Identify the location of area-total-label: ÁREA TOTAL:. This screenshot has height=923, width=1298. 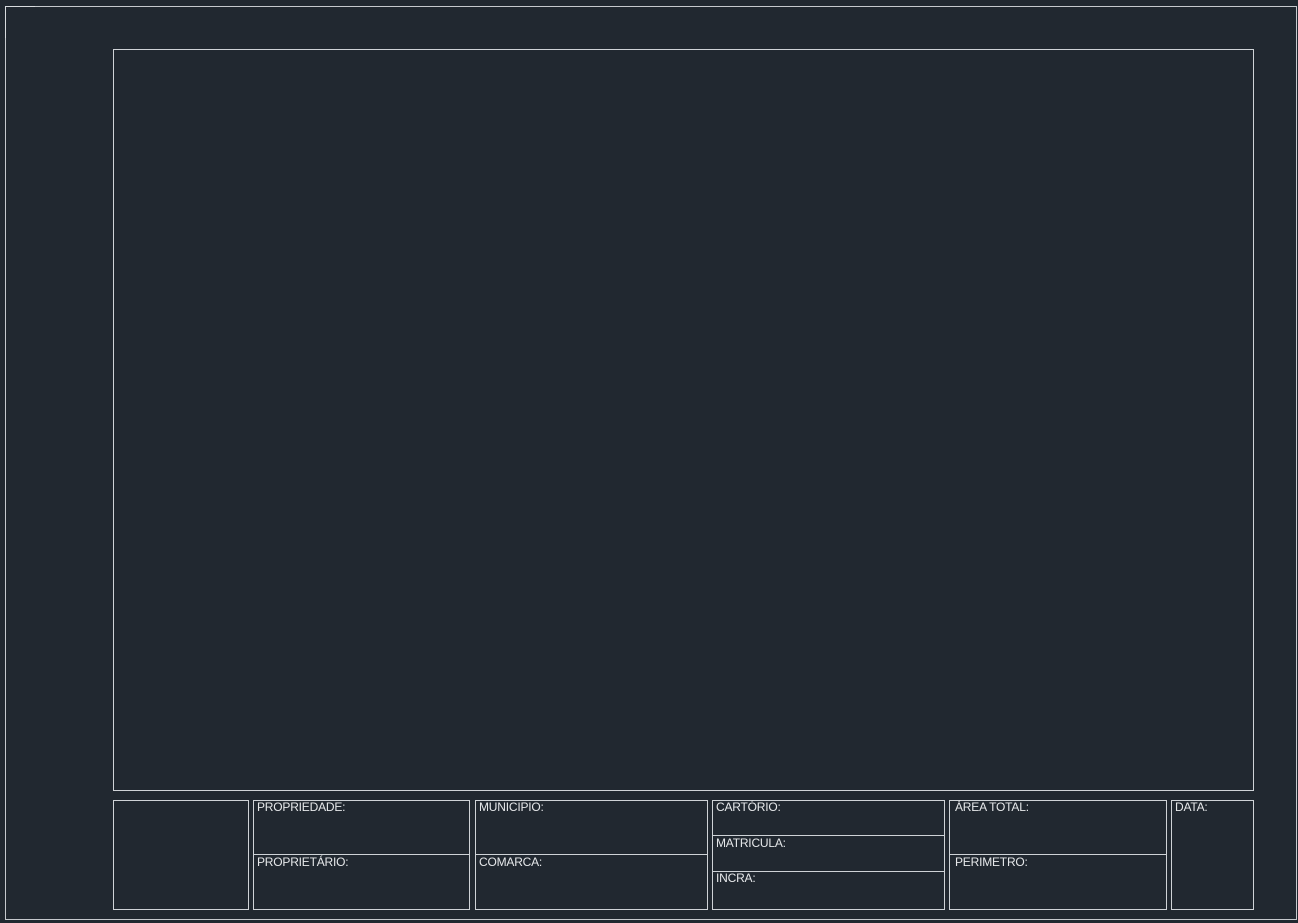
(992, 807).